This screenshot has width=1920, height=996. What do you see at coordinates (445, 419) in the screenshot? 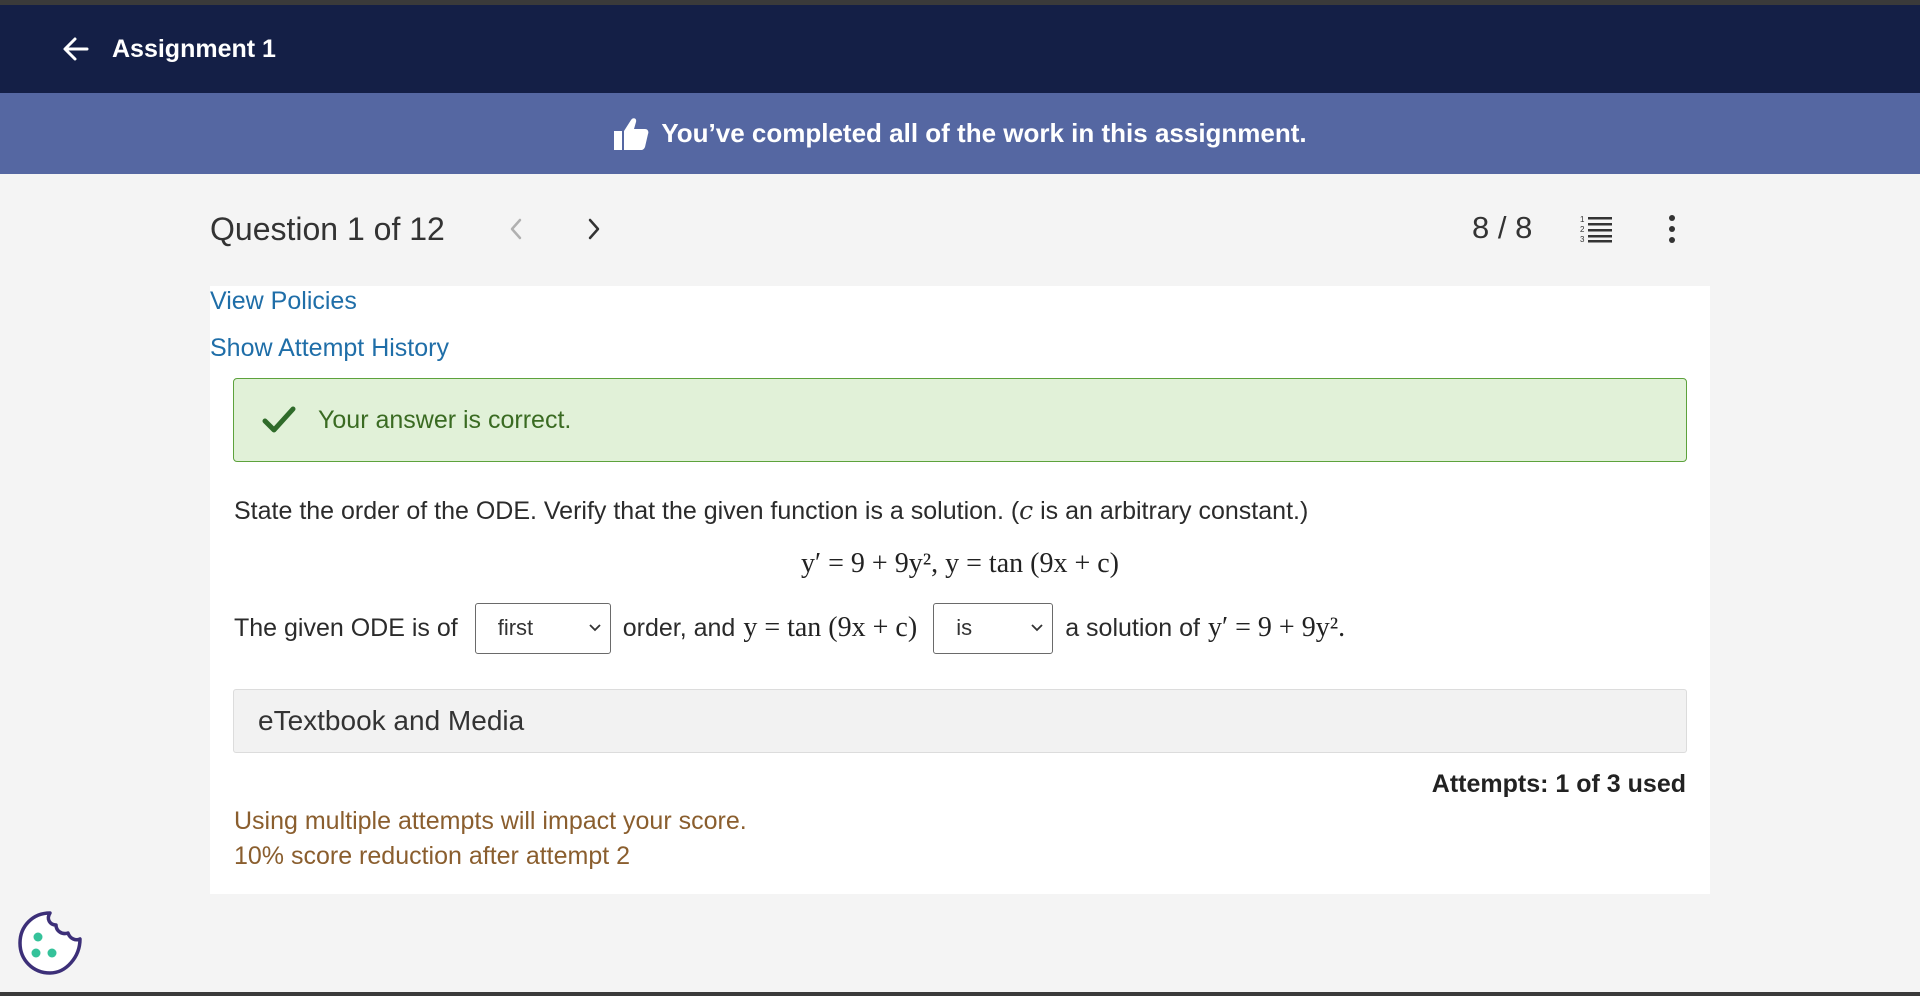
I see `correct-answer-text: Your answer is correct.` at bounding box center [445, 419].